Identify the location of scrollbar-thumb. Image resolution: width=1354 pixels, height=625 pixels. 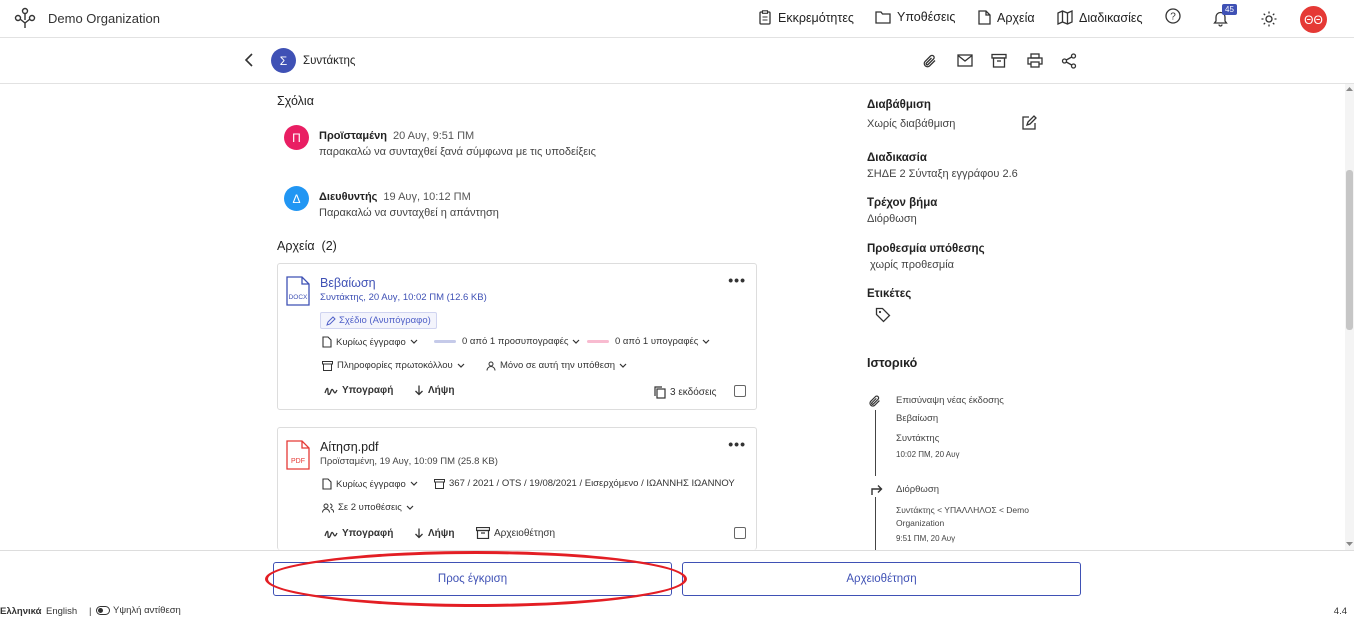
(1349, 250).